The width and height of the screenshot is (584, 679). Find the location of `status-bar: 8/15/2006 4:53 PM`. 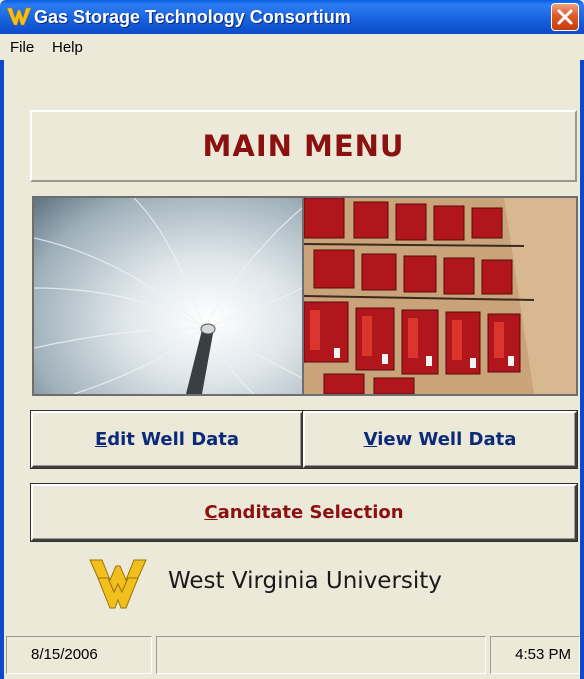

status-bar: 8/15/2006 4:53 PM is located at coordinates (293, 655).